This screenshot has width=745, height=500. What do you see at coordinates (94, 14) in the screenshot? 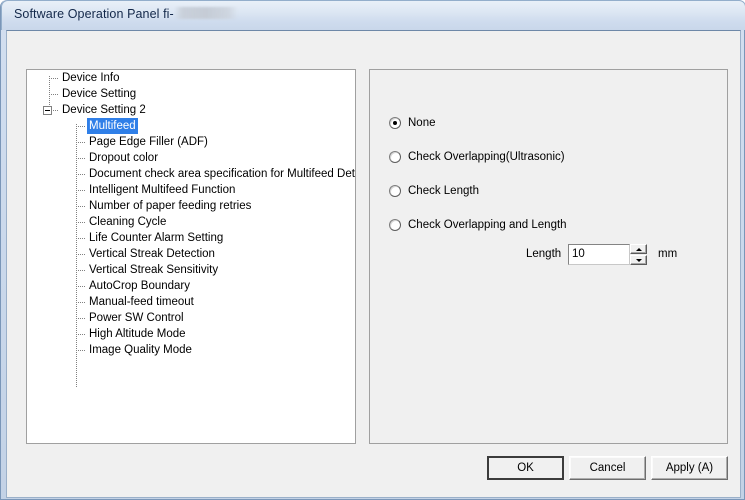
I see `window-title-text: Software Operation Panel fi-` at bounding box center [94, 14].